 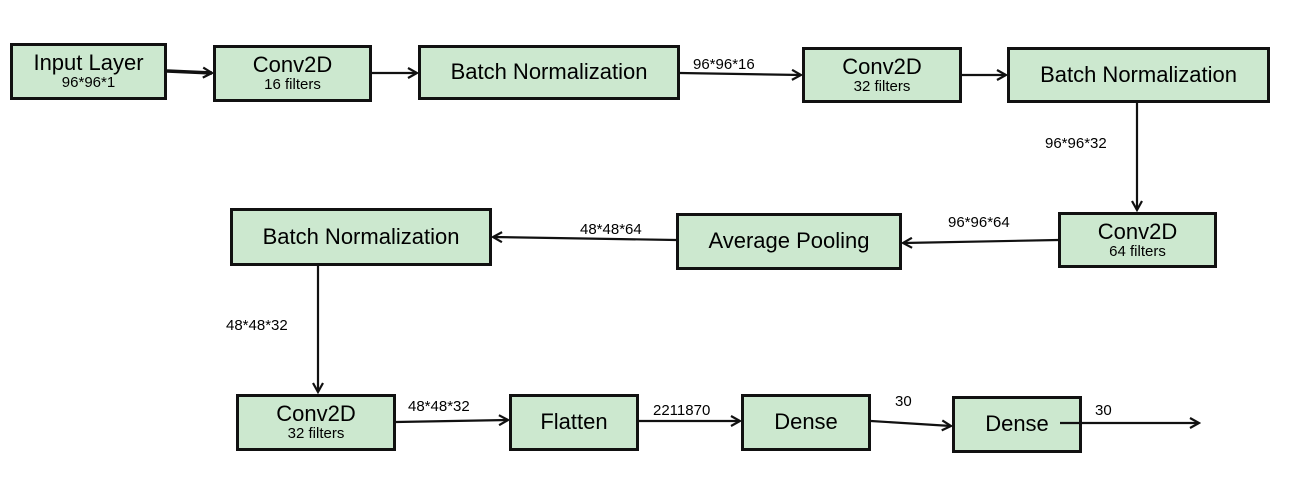 I want to click on edge-label: 96*96*64, so click(x=979, y=222).